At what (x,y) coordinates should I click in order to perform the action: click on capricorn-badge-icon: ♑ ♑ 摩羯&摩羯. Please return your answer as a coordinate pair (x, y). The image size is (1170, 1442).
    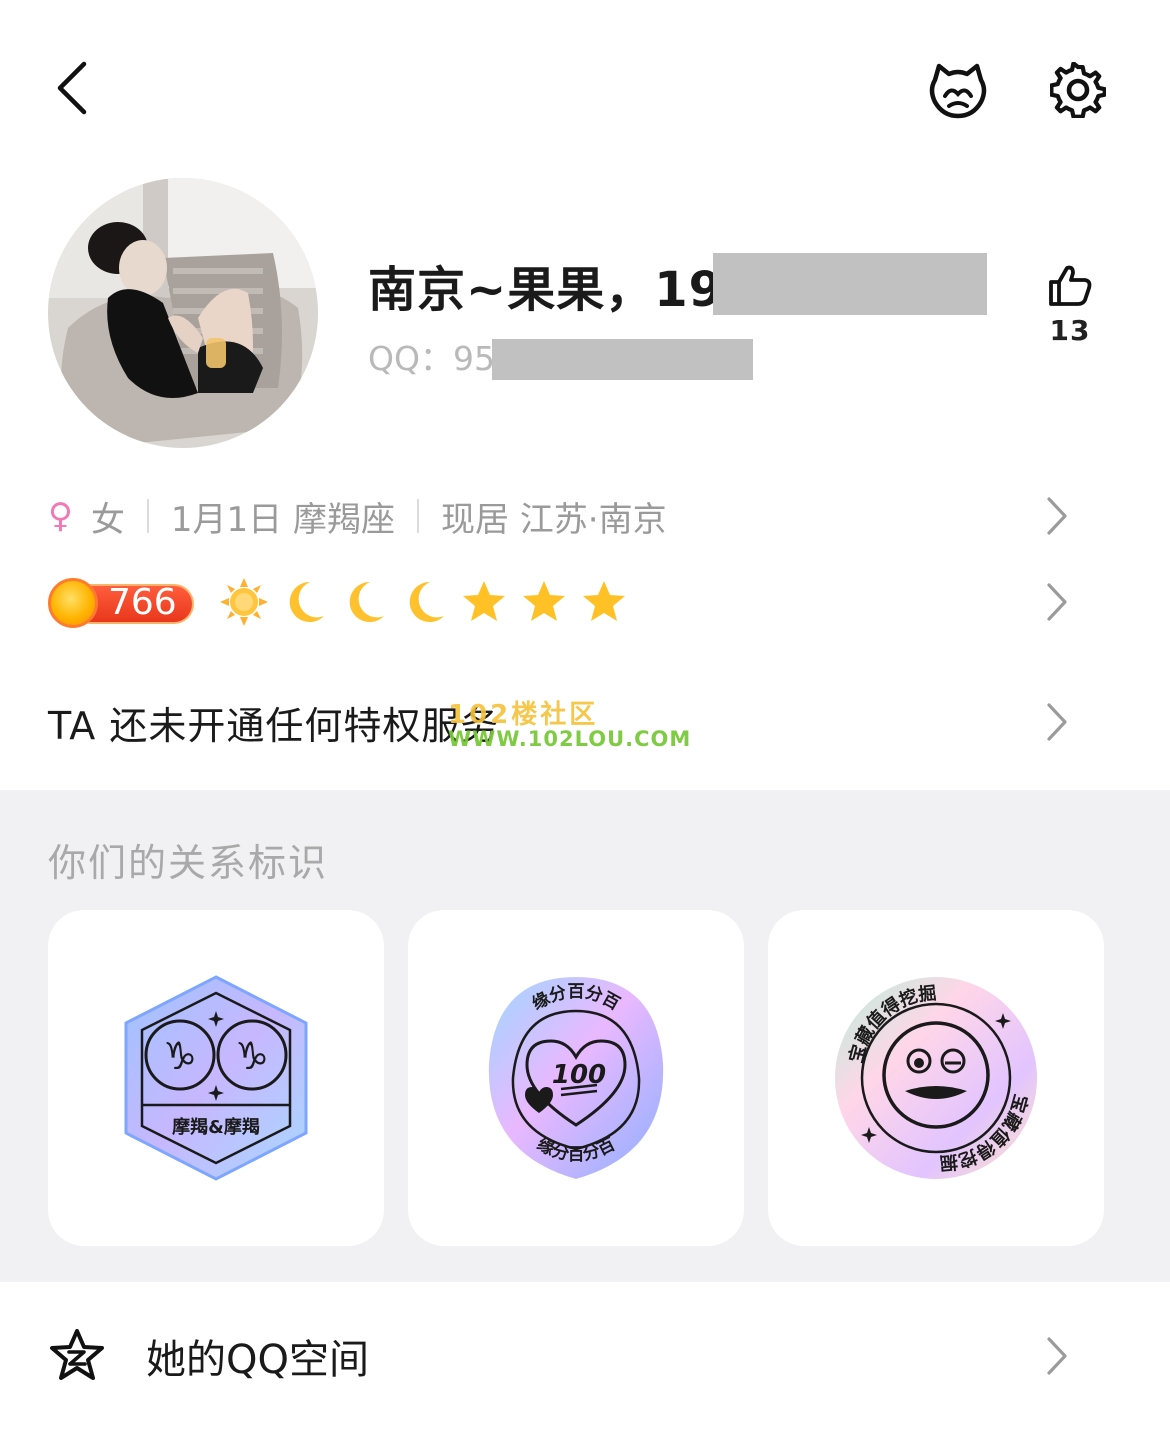
    Looking at the image, I should click on (216, 1078).